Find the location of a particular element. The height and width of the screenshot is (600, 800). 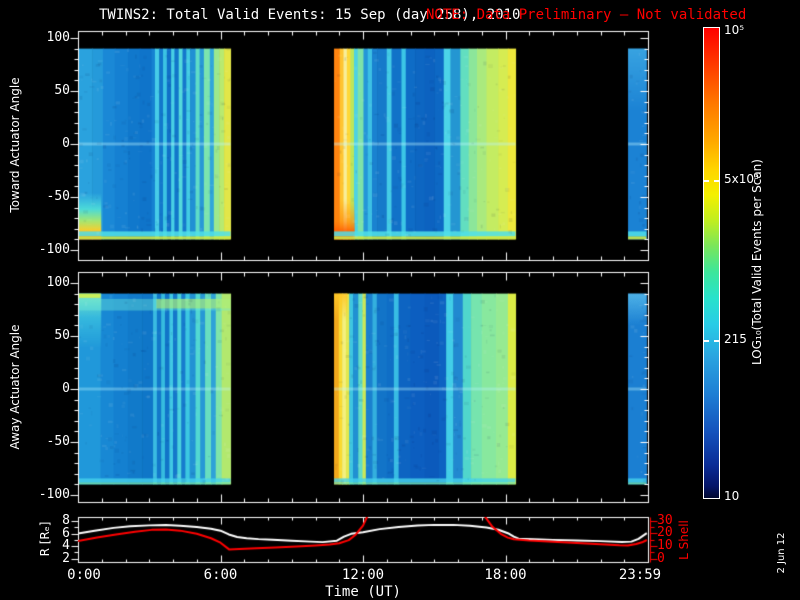

r-tick-label: 8 is located at coordinates (66, 520).